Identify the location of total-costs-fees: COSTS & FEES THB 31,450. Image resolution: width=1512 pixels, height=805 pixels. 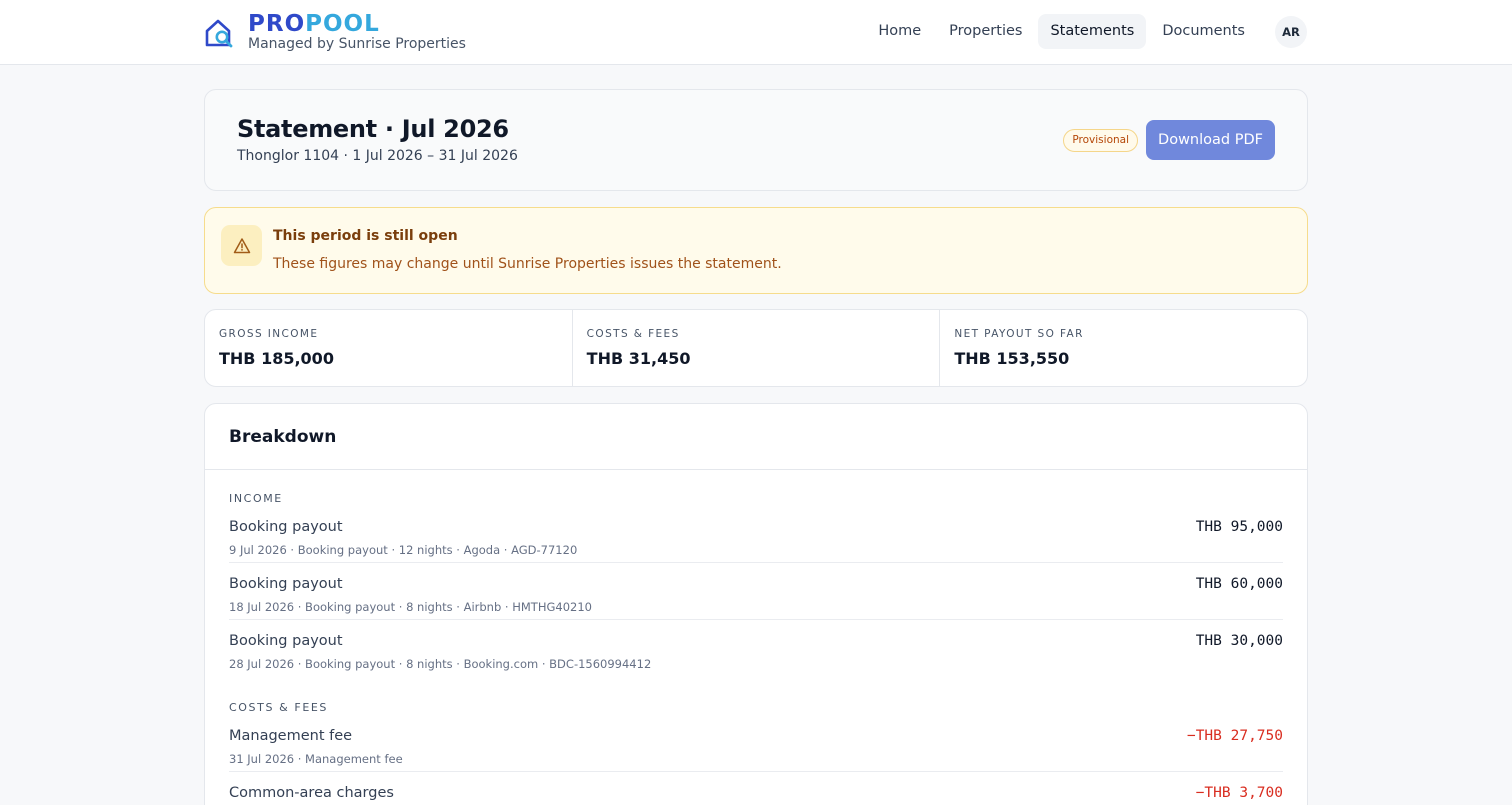
(757, 348).